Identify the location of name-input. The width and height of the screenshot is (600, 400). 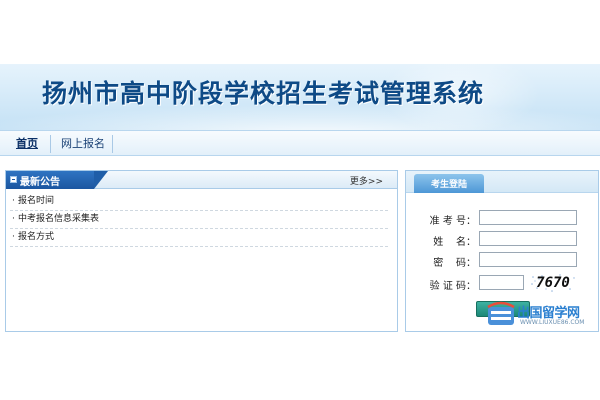
(528, 238).